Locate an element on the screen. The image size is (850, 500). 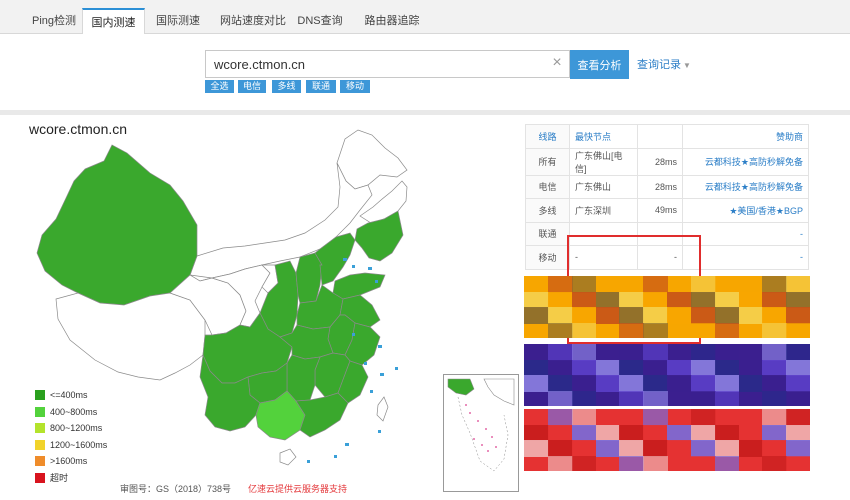
legend-label: >1600ms is located at coordinates (69, 461).